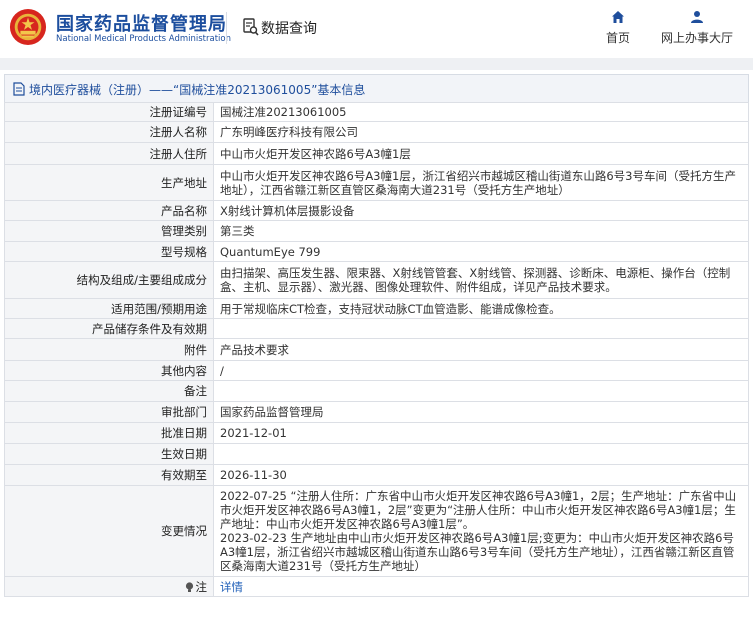 The height and width of the screenshot is (617, 753). I want to click on row-value: /, so click(481, 370).